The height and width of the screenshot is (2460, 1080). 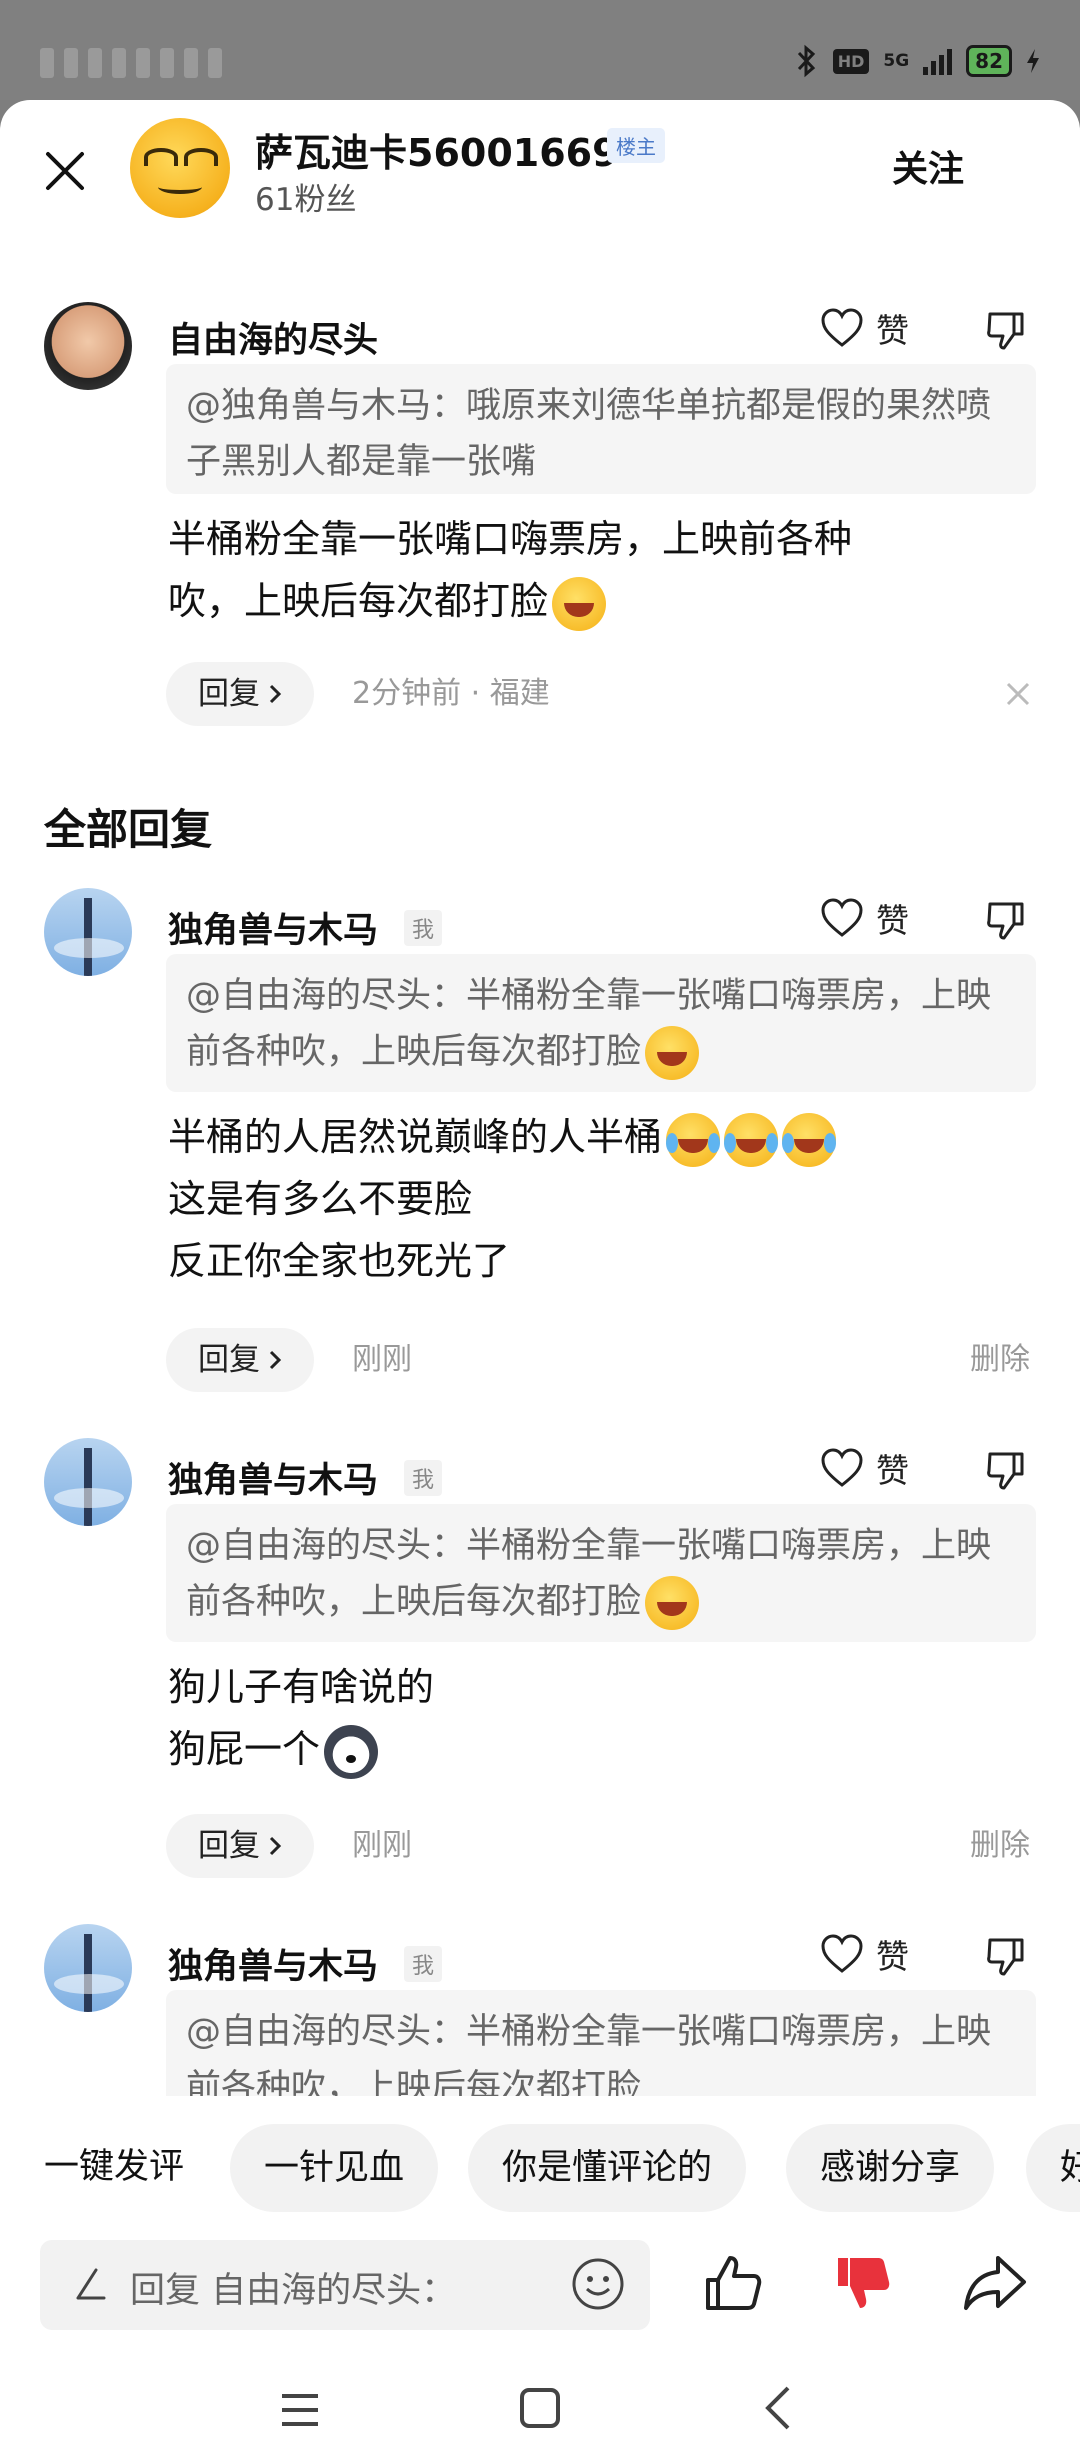 What do you see at coordinates (863, 2283) in the screenshot?
I see `thumb-down-filled-icon` at bounding box center [863, 2283].